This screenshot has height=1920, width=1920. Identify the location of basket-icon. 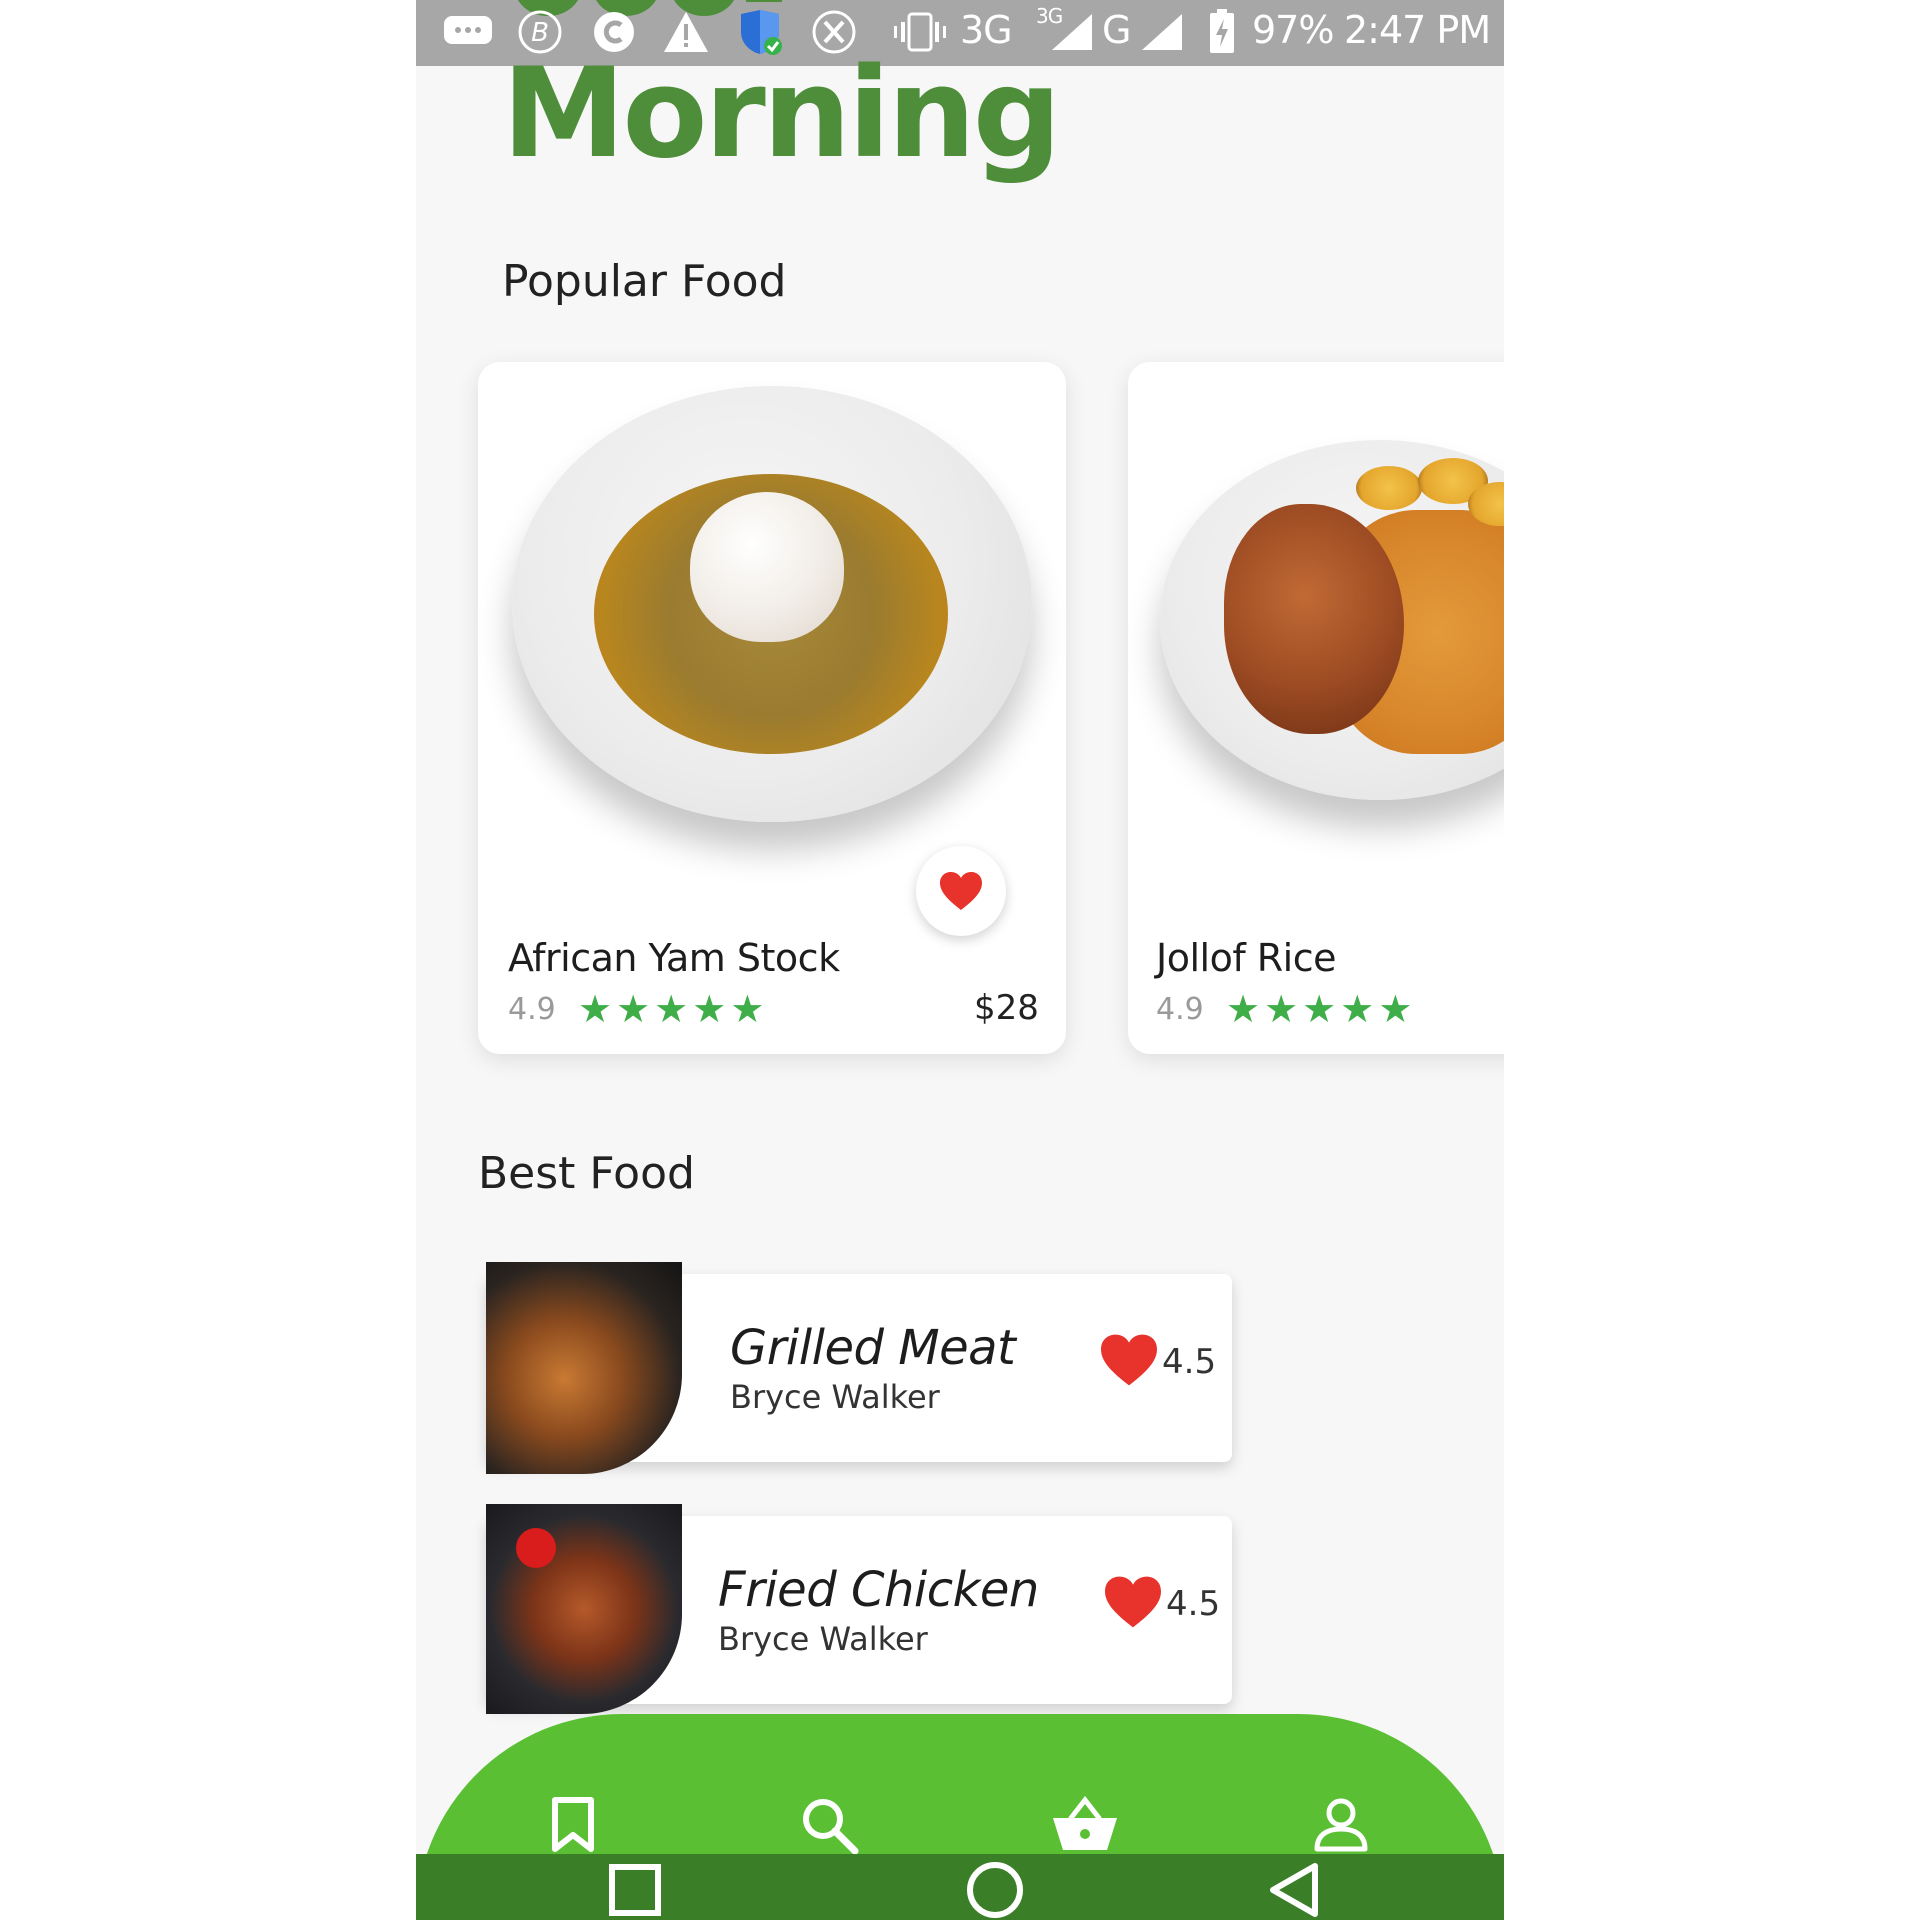
(1085, 1825).